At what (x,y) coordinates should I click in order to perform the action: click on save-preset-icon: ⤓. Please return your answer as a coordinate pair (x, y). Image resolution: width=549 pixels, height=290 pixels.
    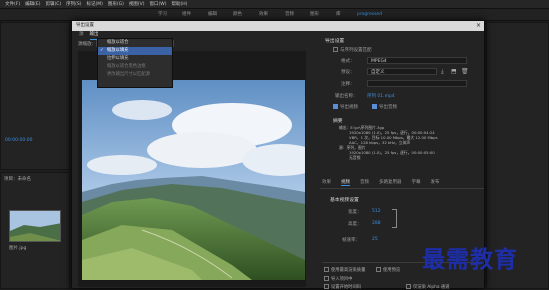
    Looking at the image, I should click on (442, 72).